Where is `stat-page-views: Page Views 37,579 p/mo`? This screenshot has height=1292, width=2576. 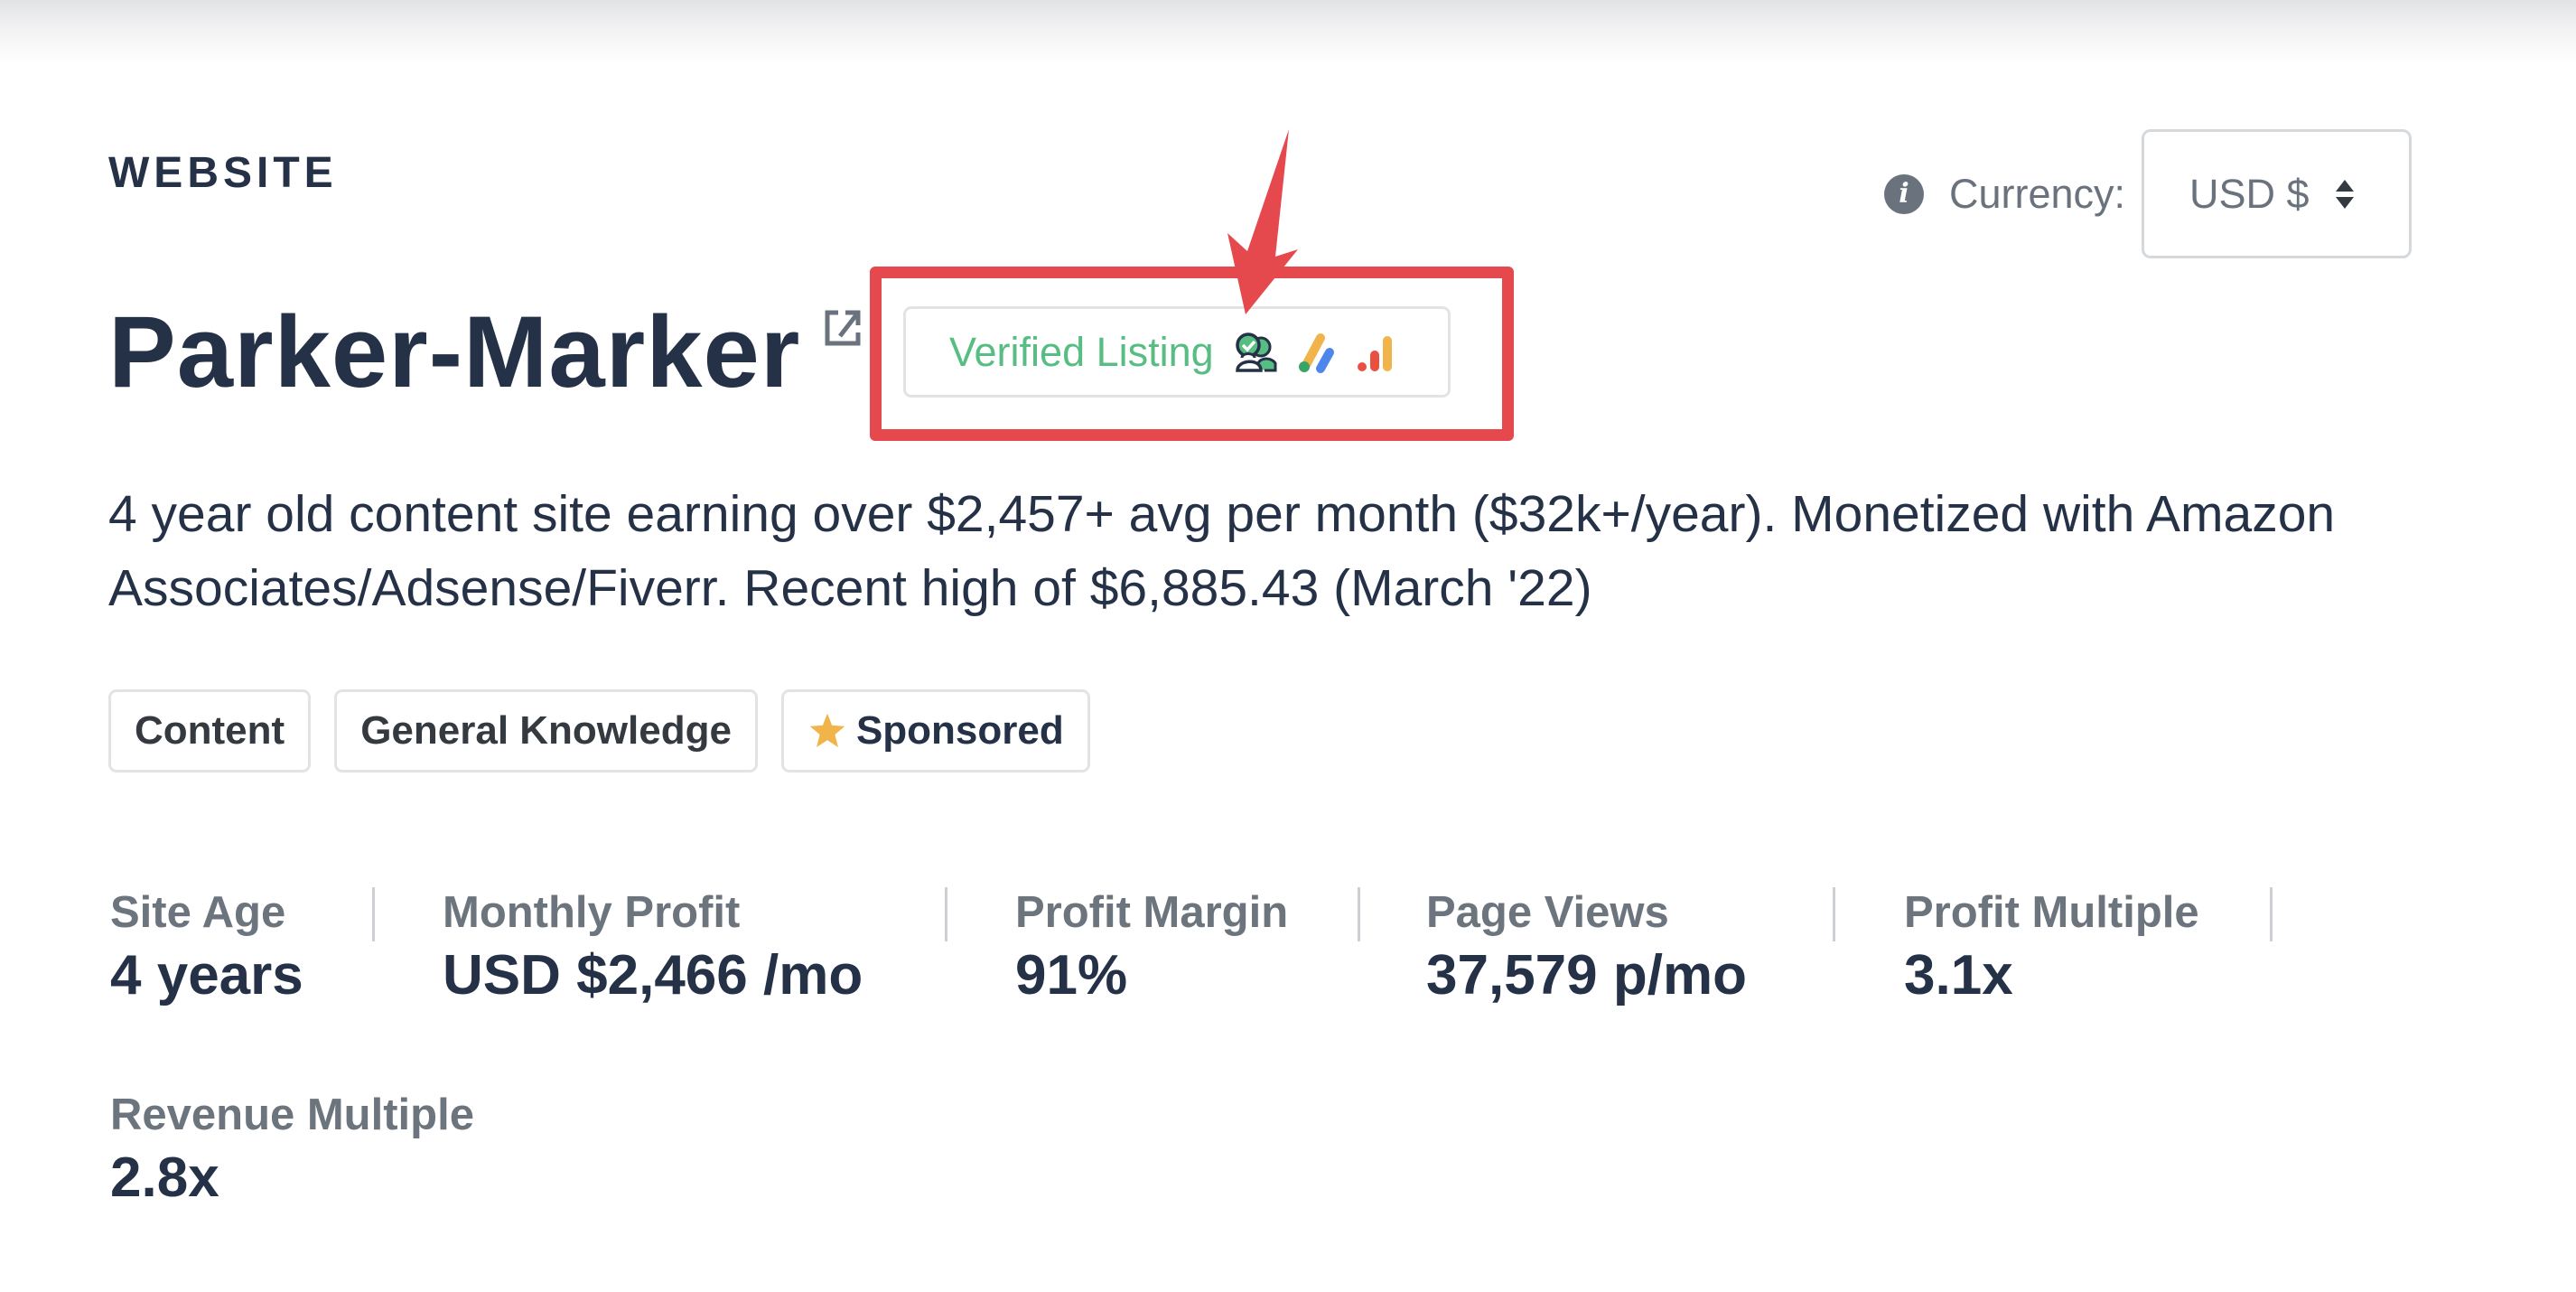 stat-page-views: Page Views 37,579 p/mo is located at coordinates (1586, 947).